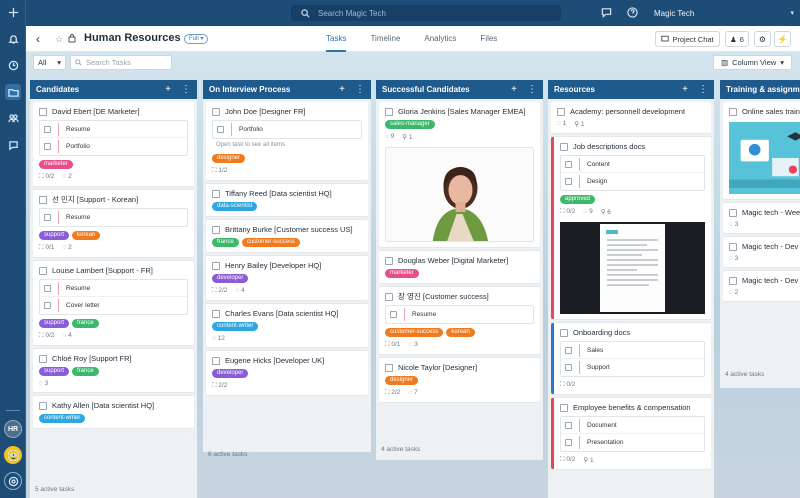 This screenshot has height=498, width=800. I want to click on subtask-item: Cover letter, so click(113, 305).